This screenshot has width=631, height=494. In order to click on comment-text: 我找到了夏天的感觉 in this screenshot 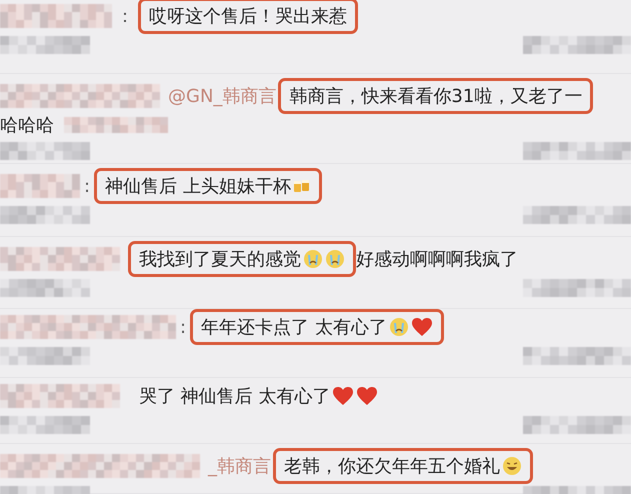, I will do `click(220, 259)`.